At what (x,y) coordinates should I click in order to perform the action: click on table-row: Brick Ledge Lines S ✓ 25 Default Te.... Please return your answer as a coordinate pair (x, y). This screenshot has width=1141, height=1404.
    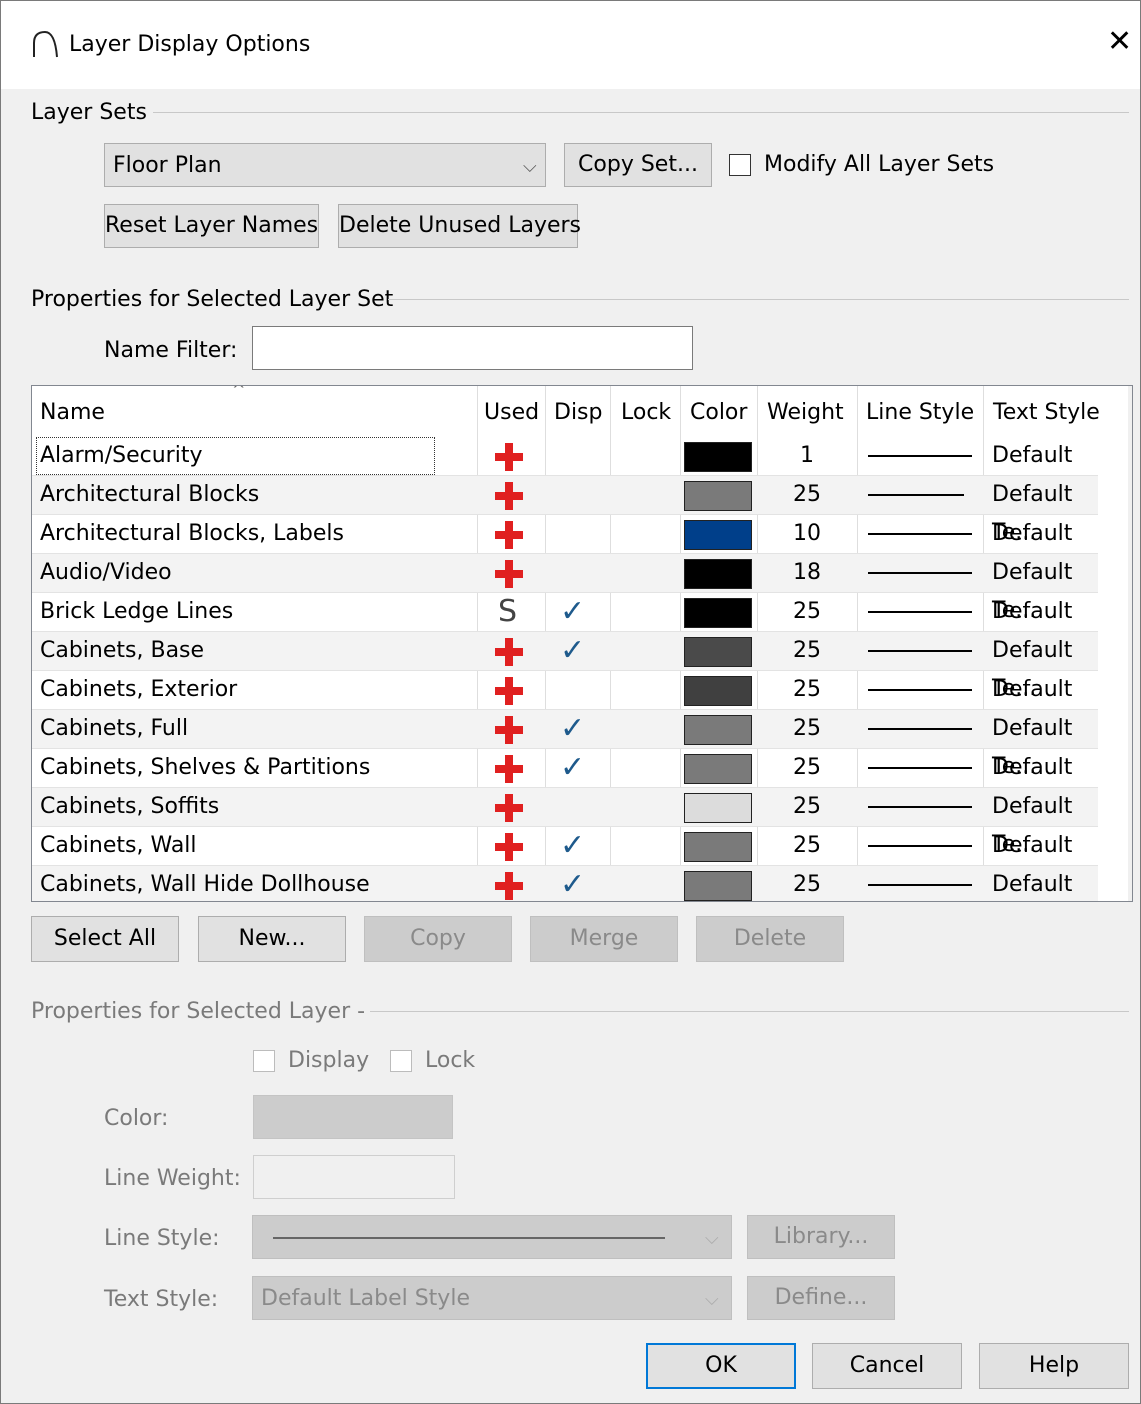
    Looking at the image, I should click on (565, 627).